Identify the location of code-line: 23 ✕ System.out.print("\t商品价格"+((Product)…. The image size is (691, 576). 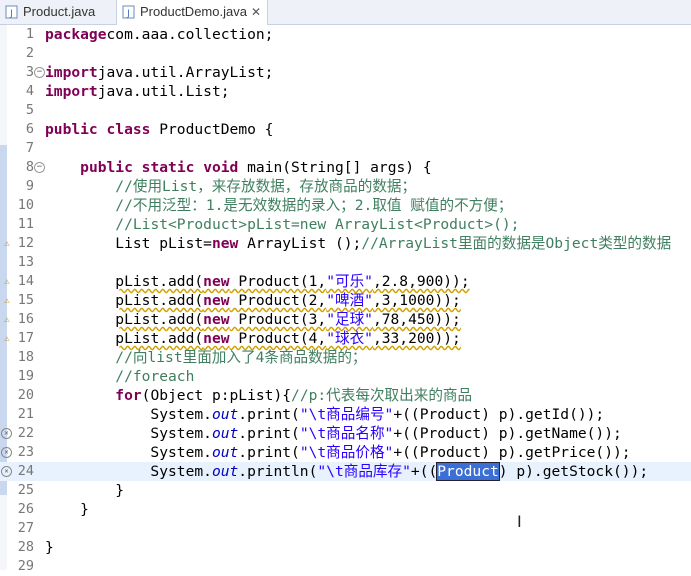
(345, 452).